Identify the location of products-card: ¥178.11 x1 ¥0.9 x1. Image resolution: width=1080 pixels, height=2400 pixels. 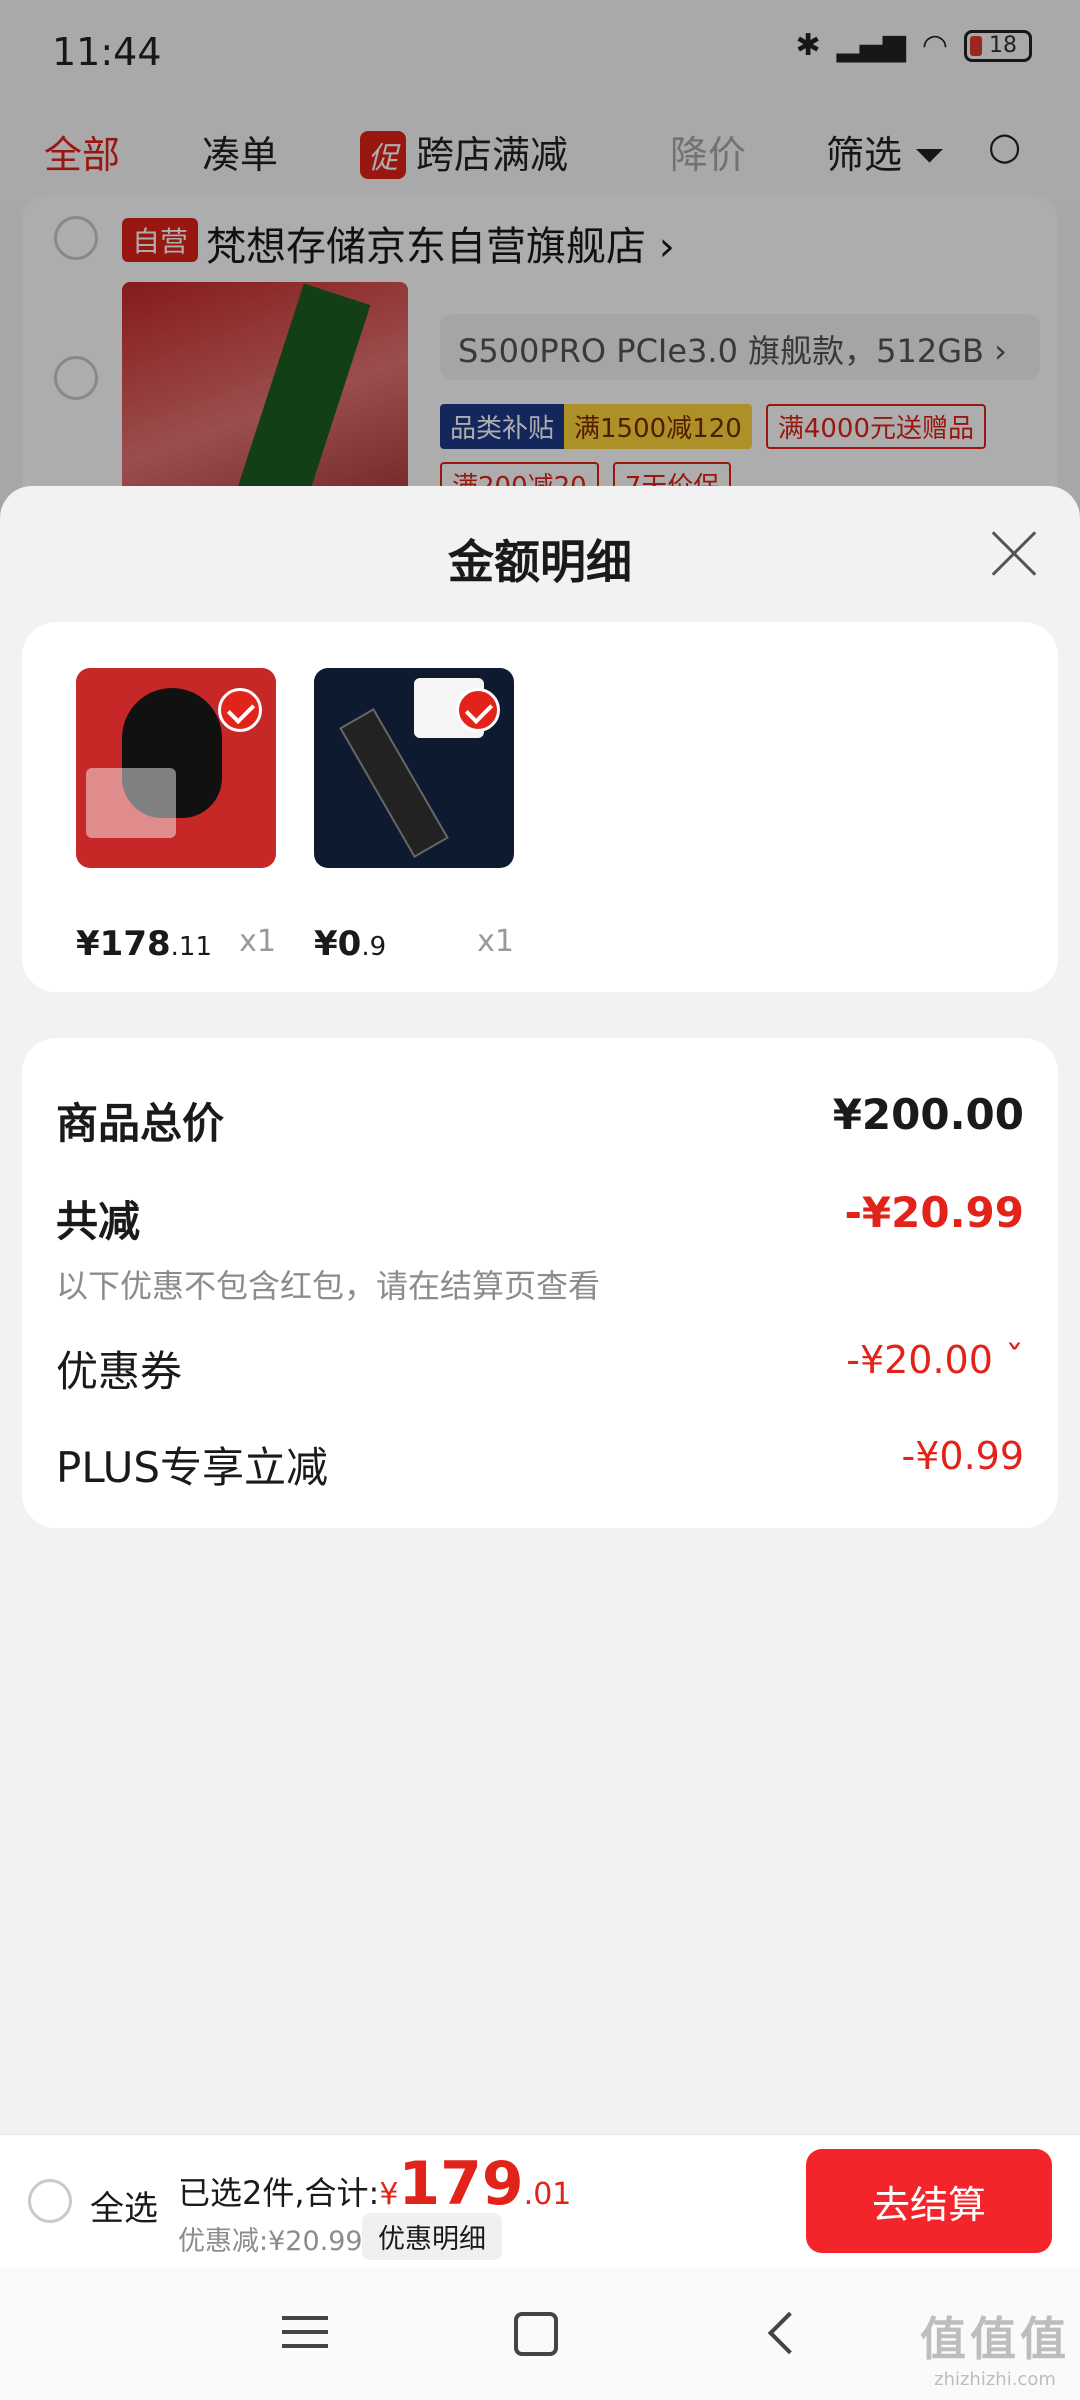
(540, 807).